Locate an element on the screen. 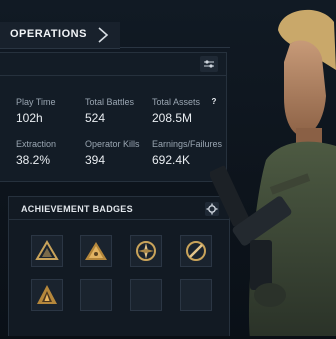  stat-value: 208.5M is located at coordinates (172, 118).